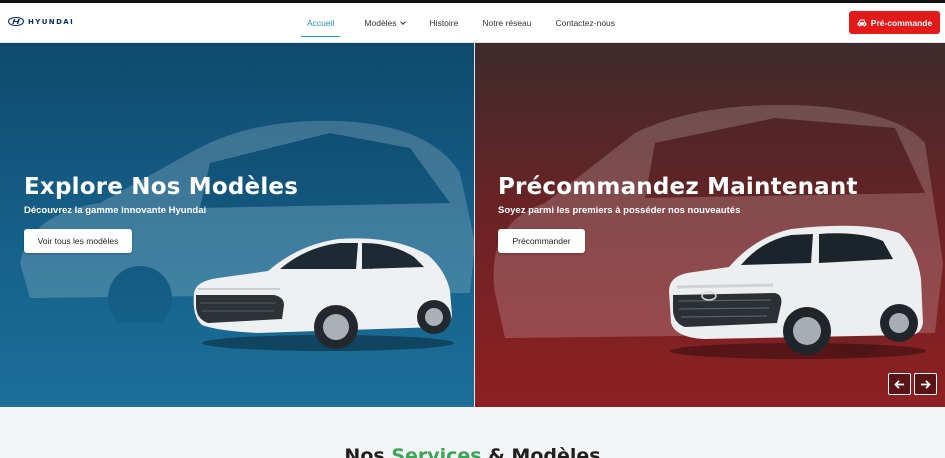 This screenshot has width=945, height=458. What do you see at coordinates (402, 22) in the screenshot?
I see `chevron-down-icon` at bounding box center [402, 22].